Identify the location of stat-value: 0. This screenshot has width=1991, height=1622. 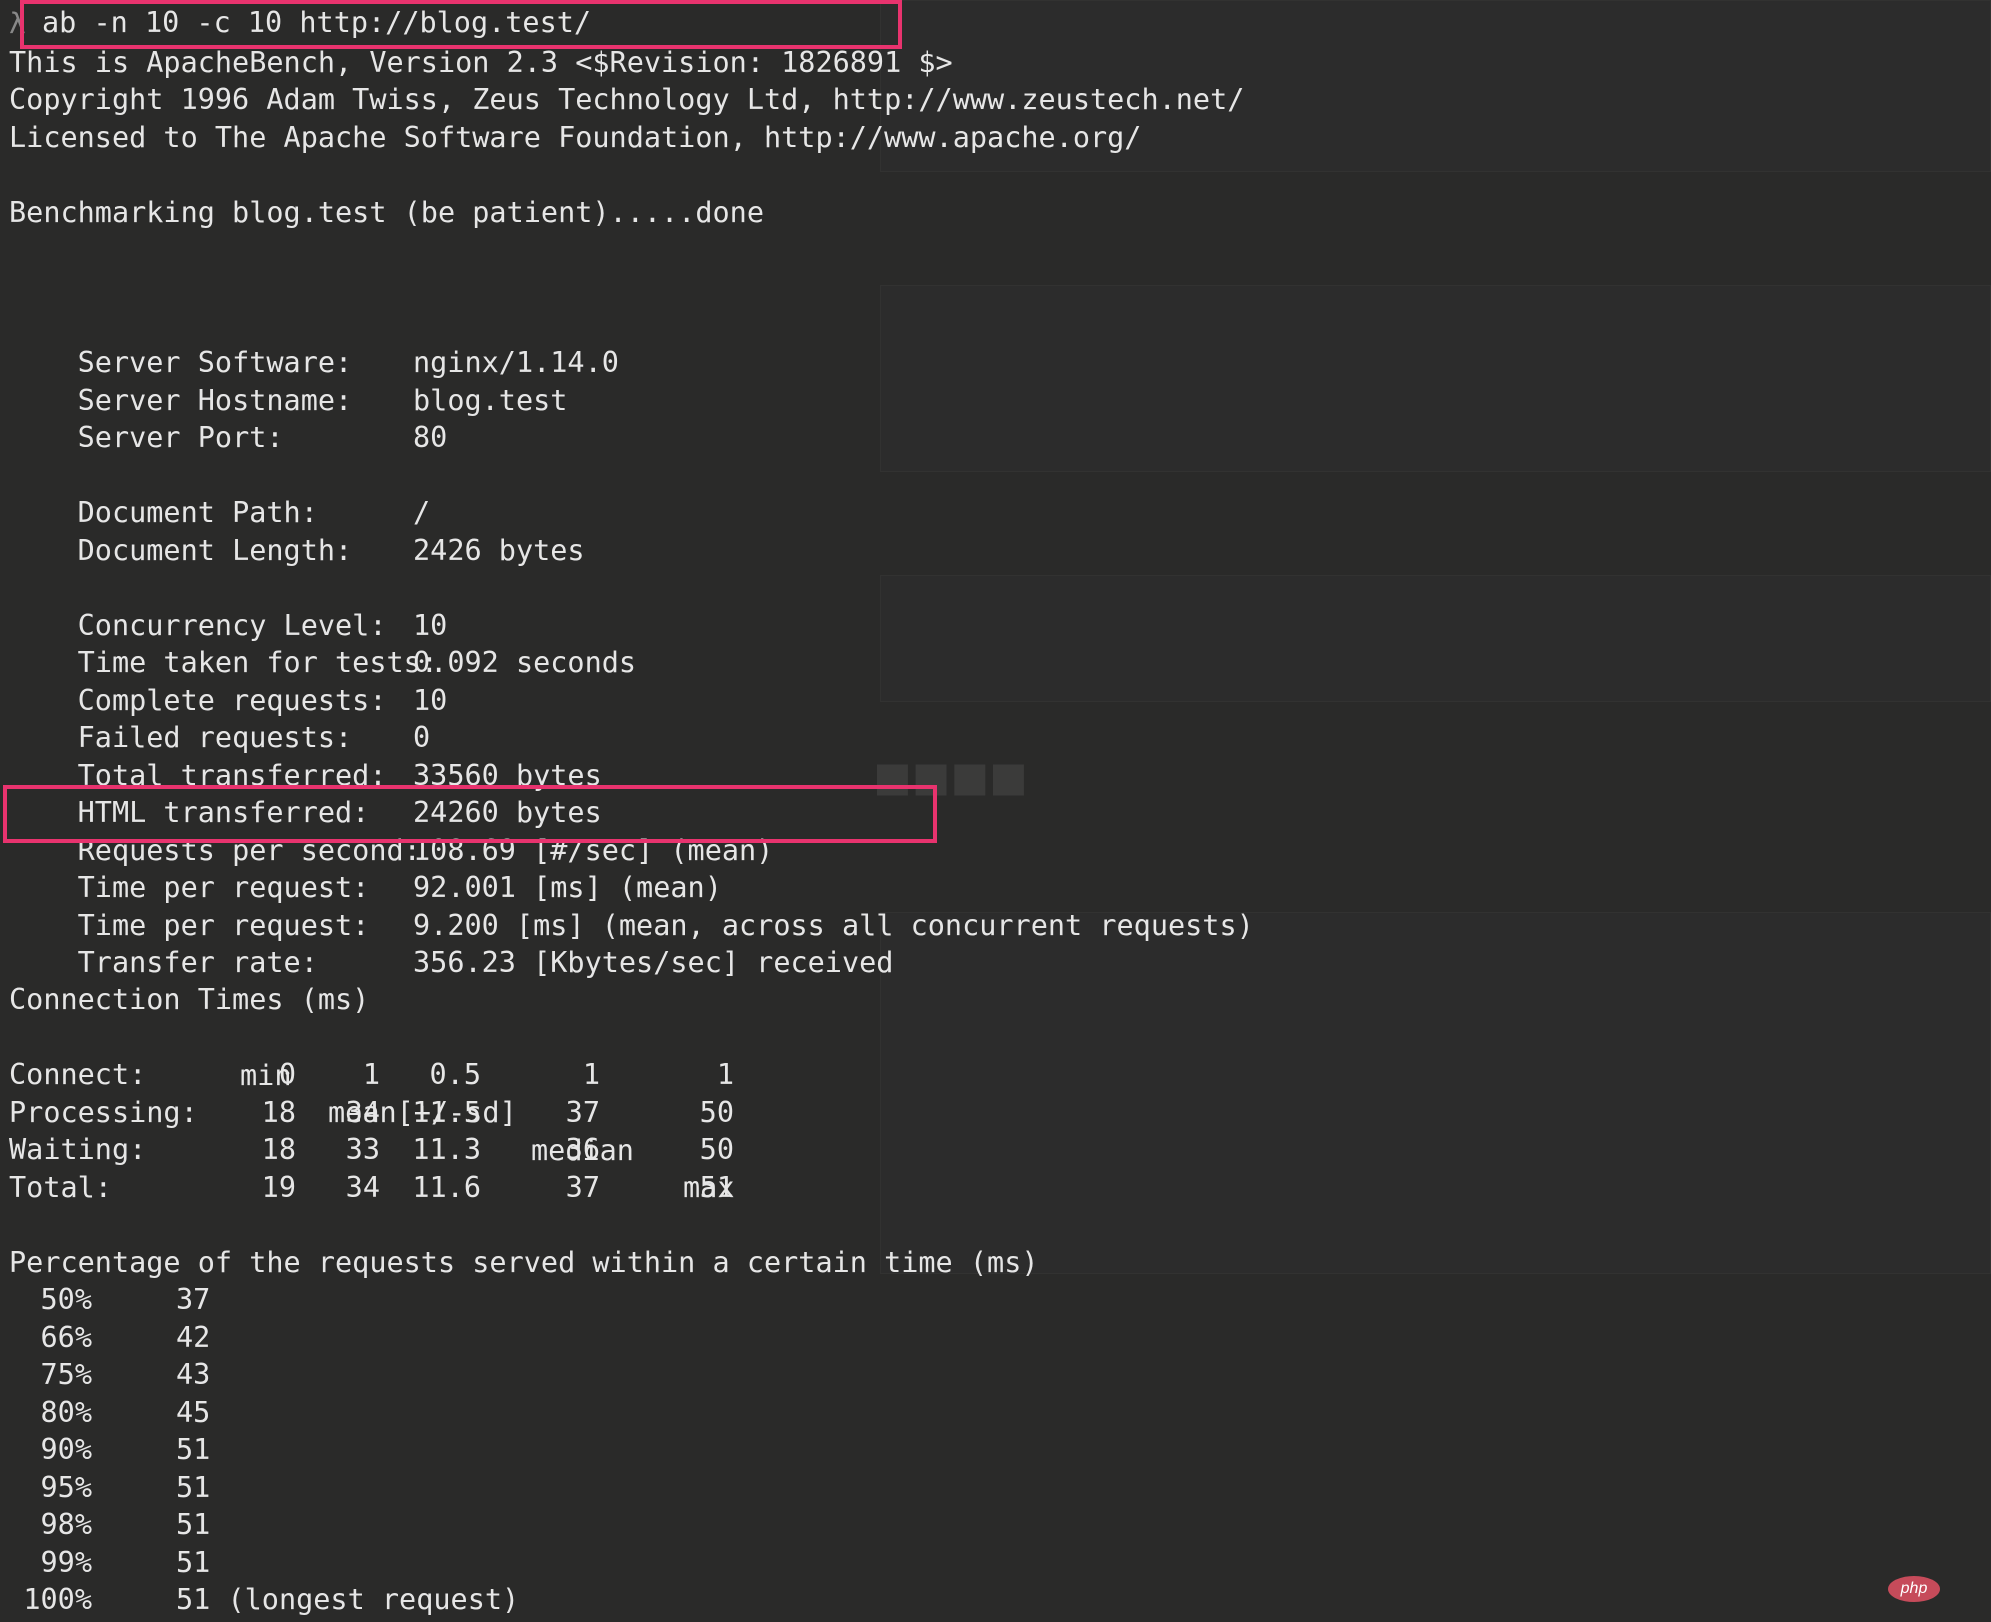
(422, 737).